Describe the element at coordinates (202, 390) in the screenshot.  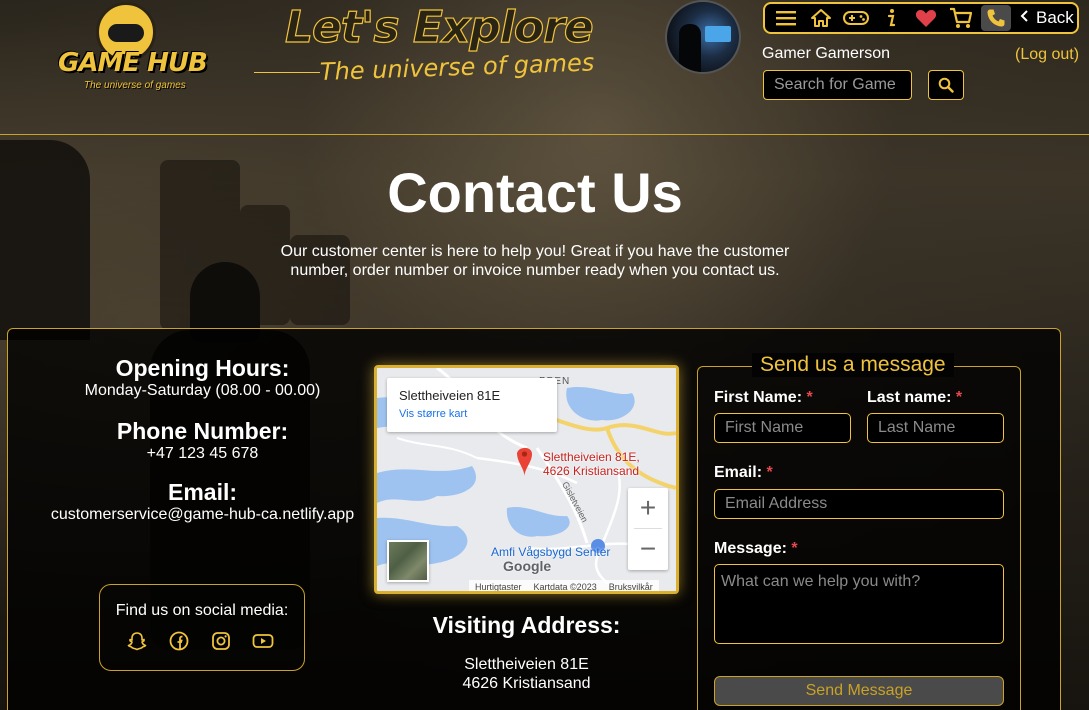
I see `opening-hours-value: Monday-Saturday (08.00 - 00.00)` at that location.